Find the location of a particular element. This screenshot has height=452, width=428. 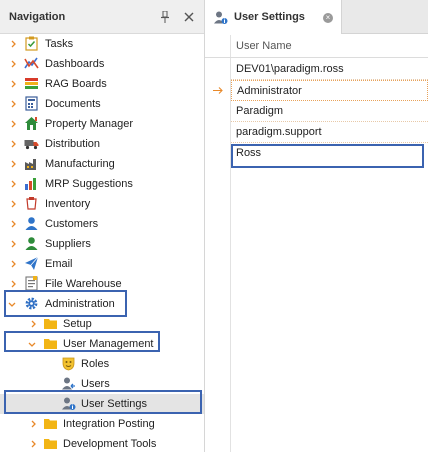

customers-icon is located at coordinates (31, 223).